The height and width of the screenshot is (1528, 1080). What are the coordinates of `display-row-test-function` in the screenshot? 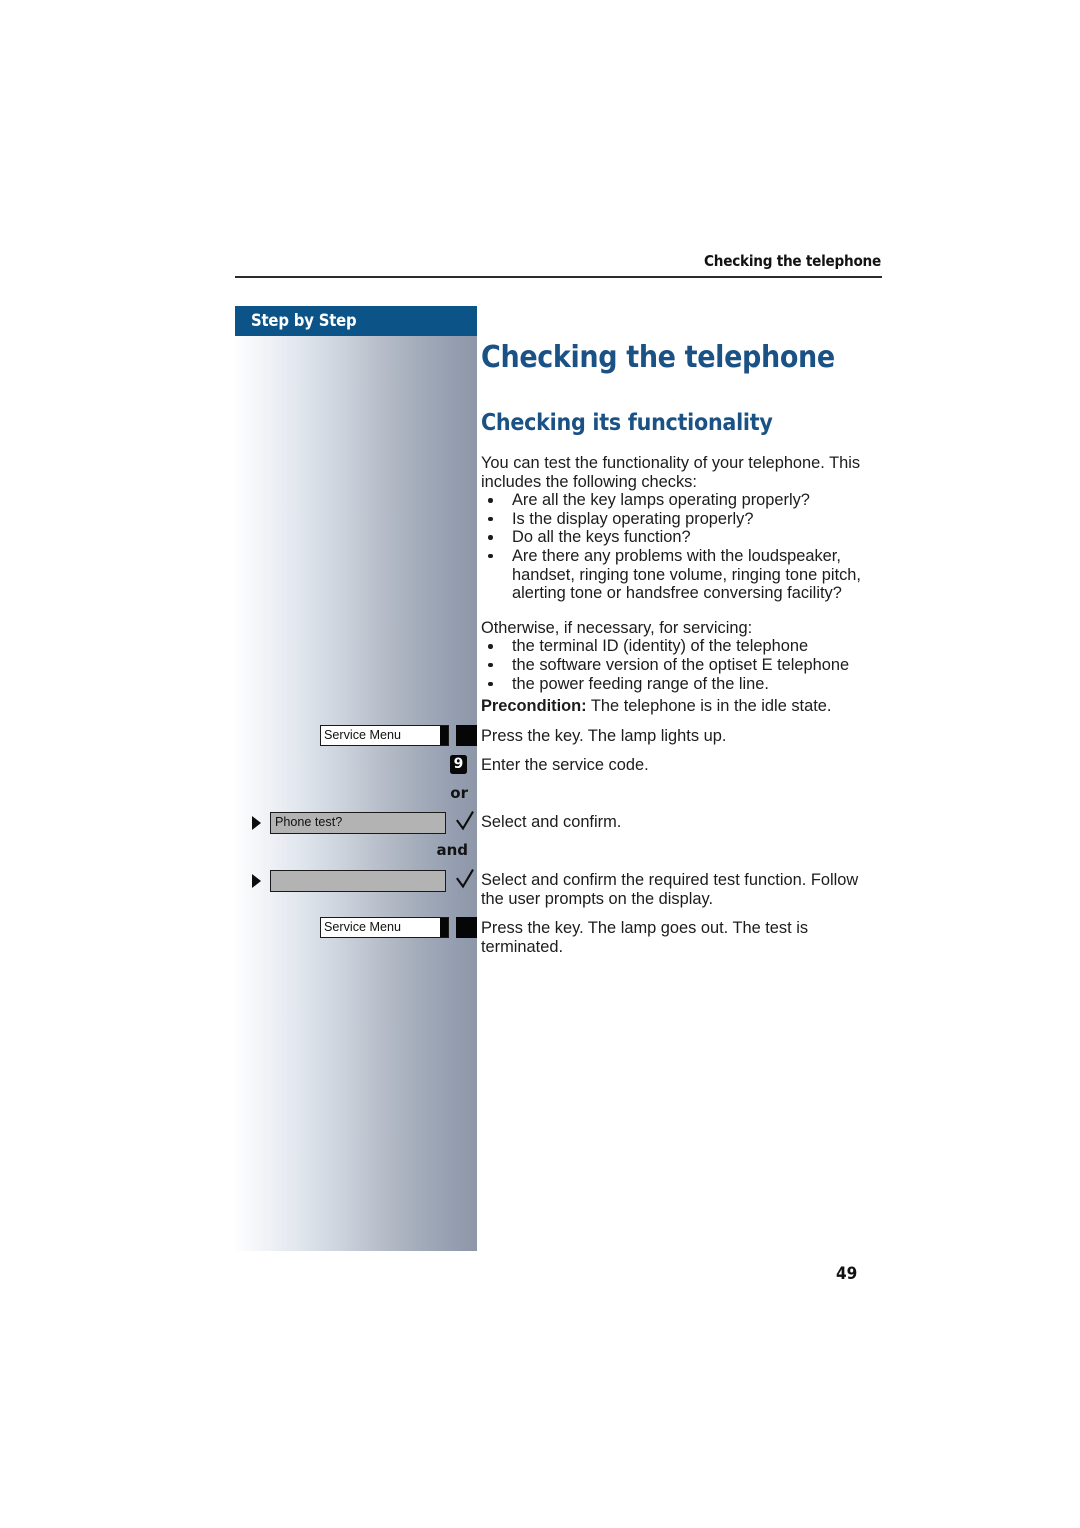 It's located at (367, 879).